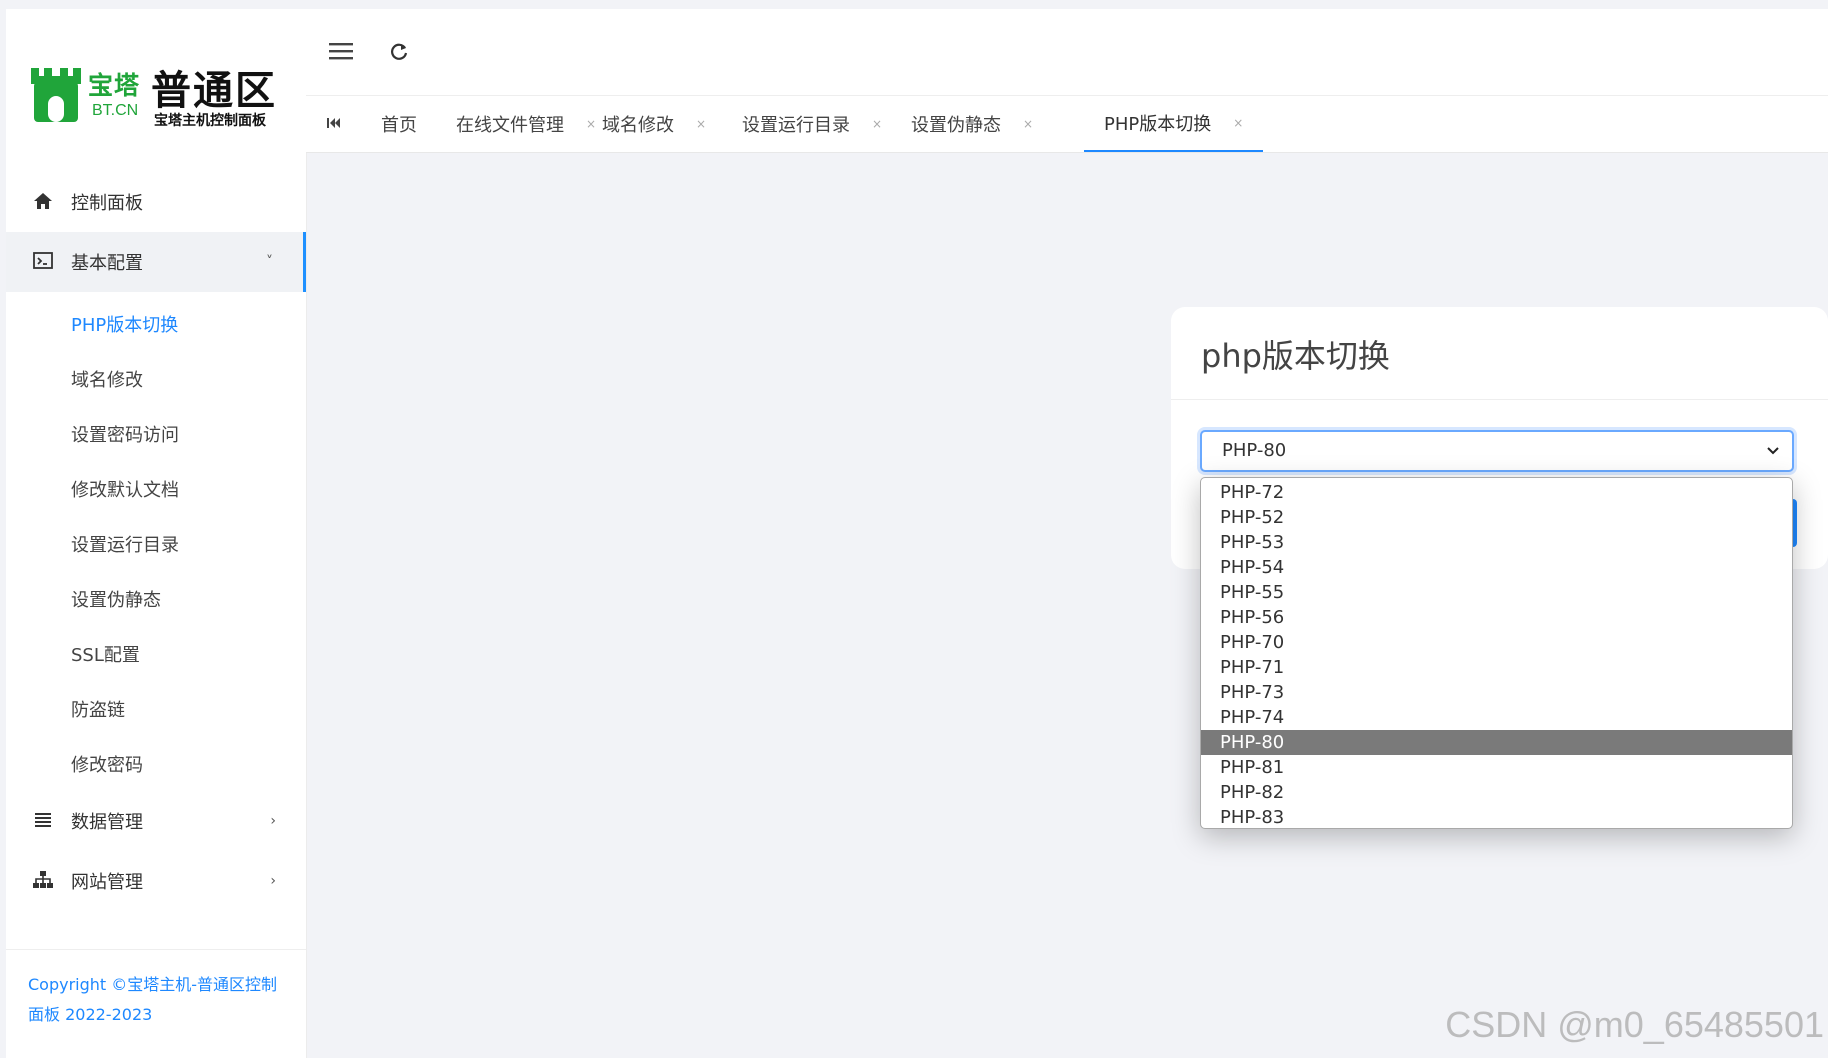  What do you see at coordinates (1295, 356) in the screenshot?
I see `card-title: php版本切换` at bounding box center [1295, 356].